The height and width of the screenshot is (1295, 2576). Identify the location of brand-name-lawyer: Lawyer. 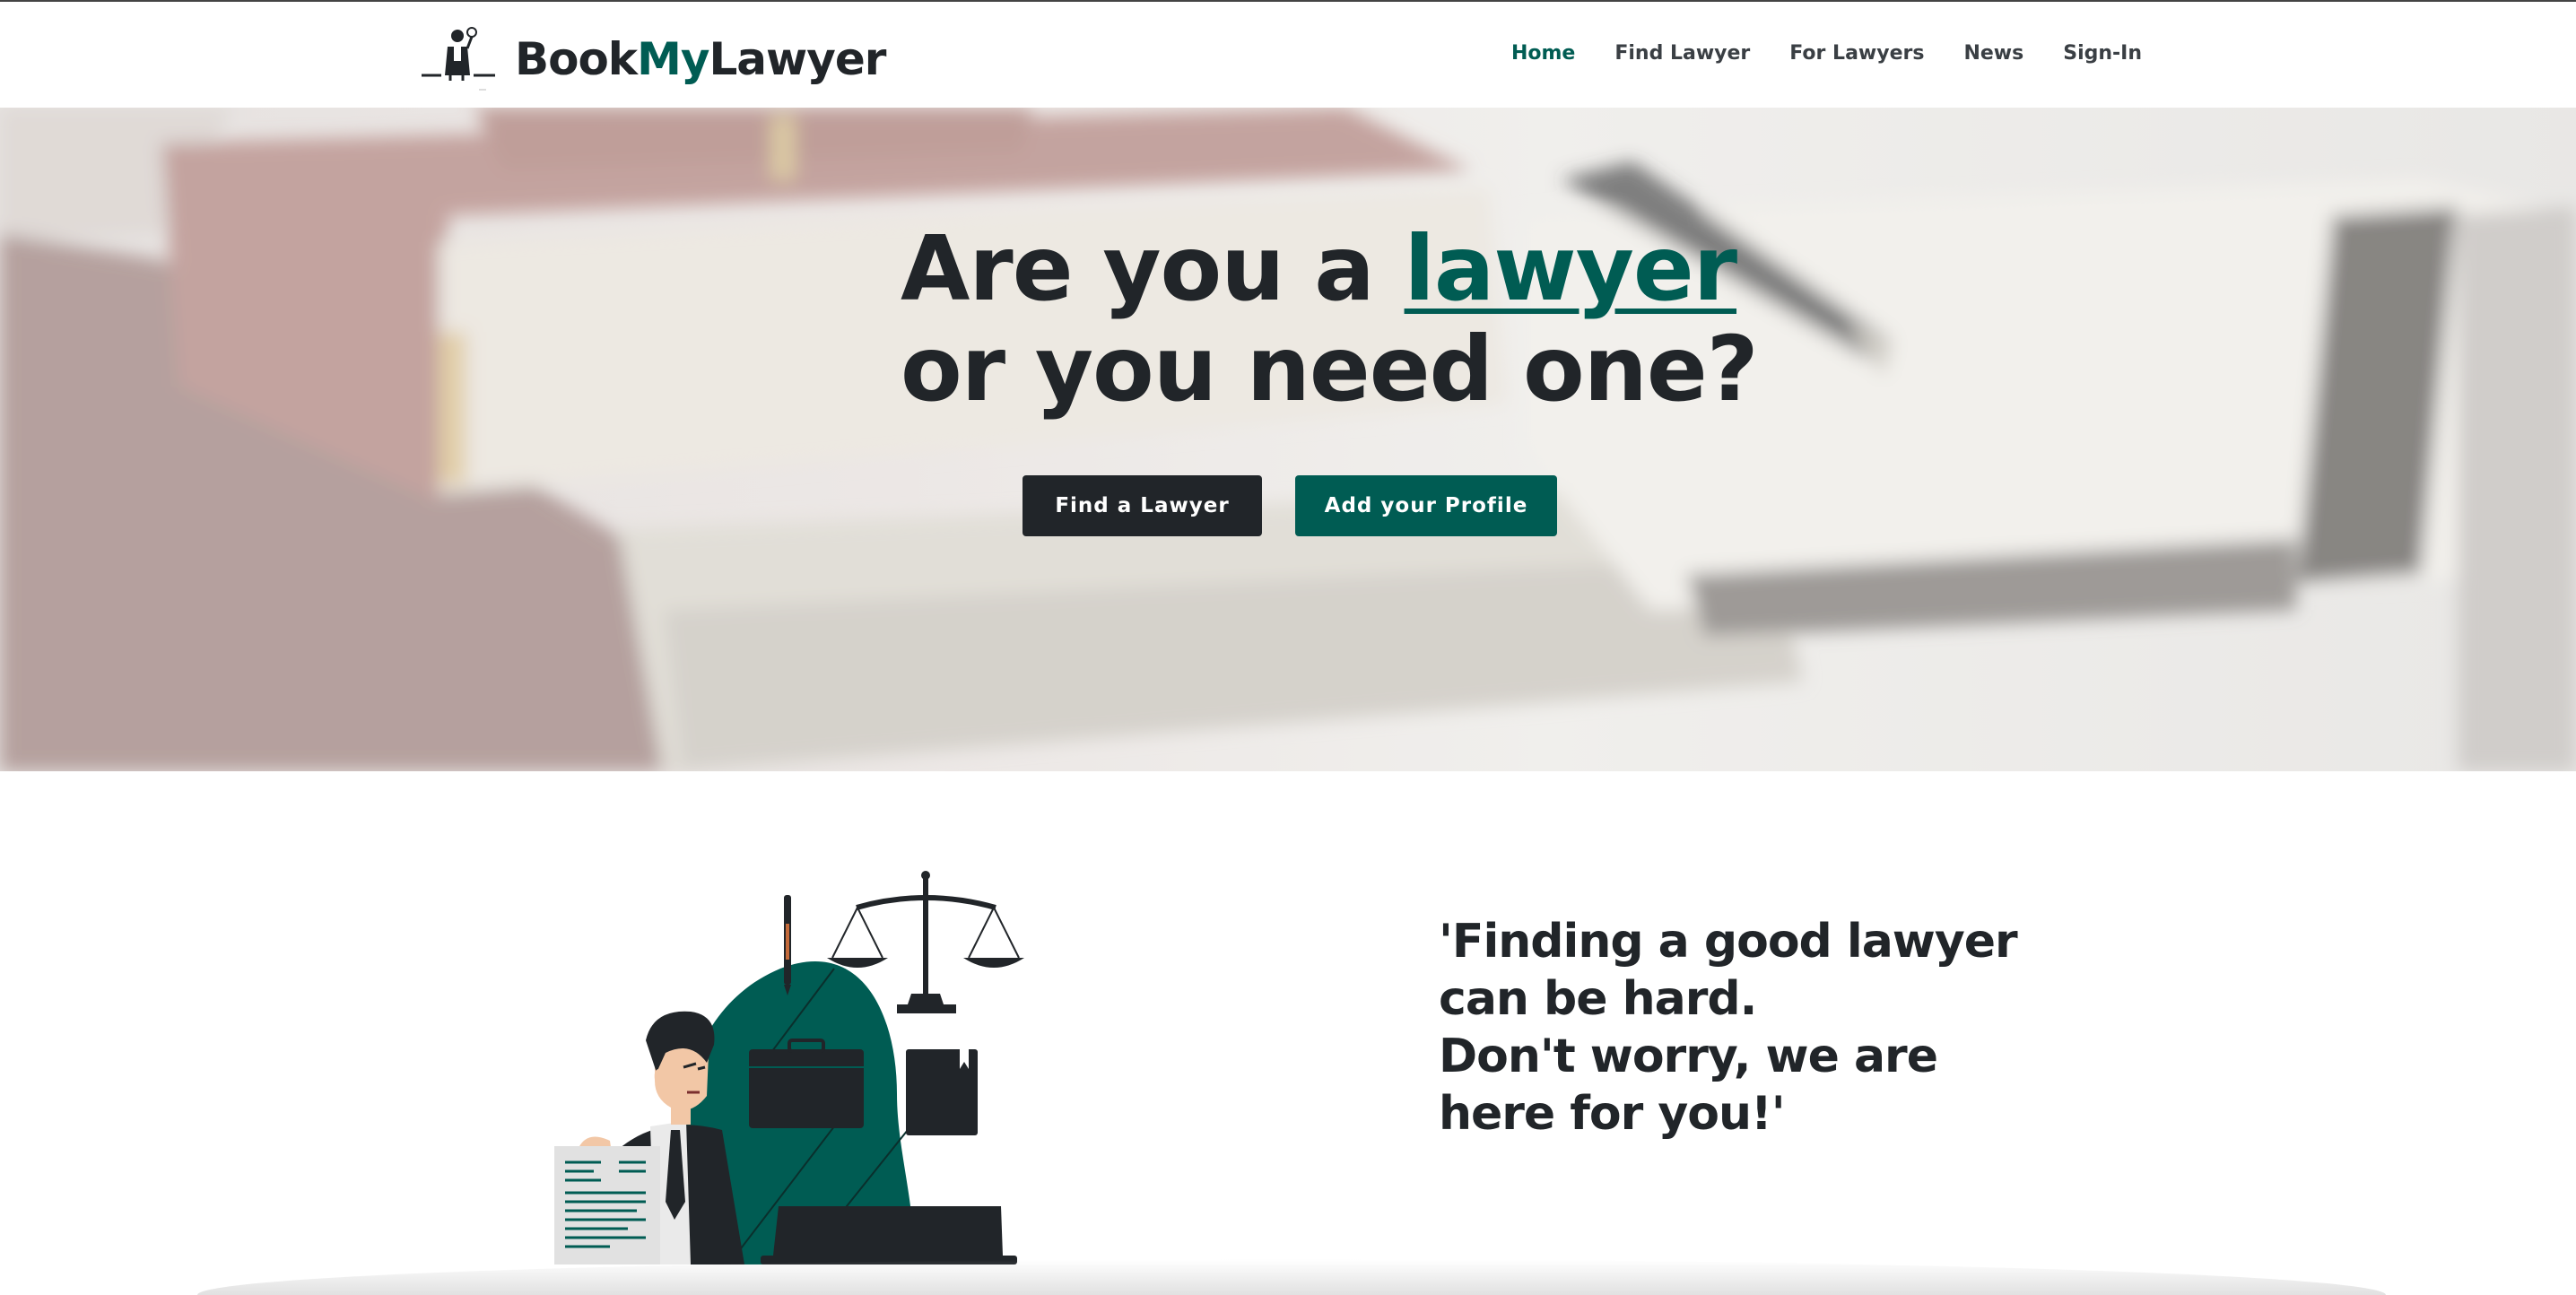
(797, 59).